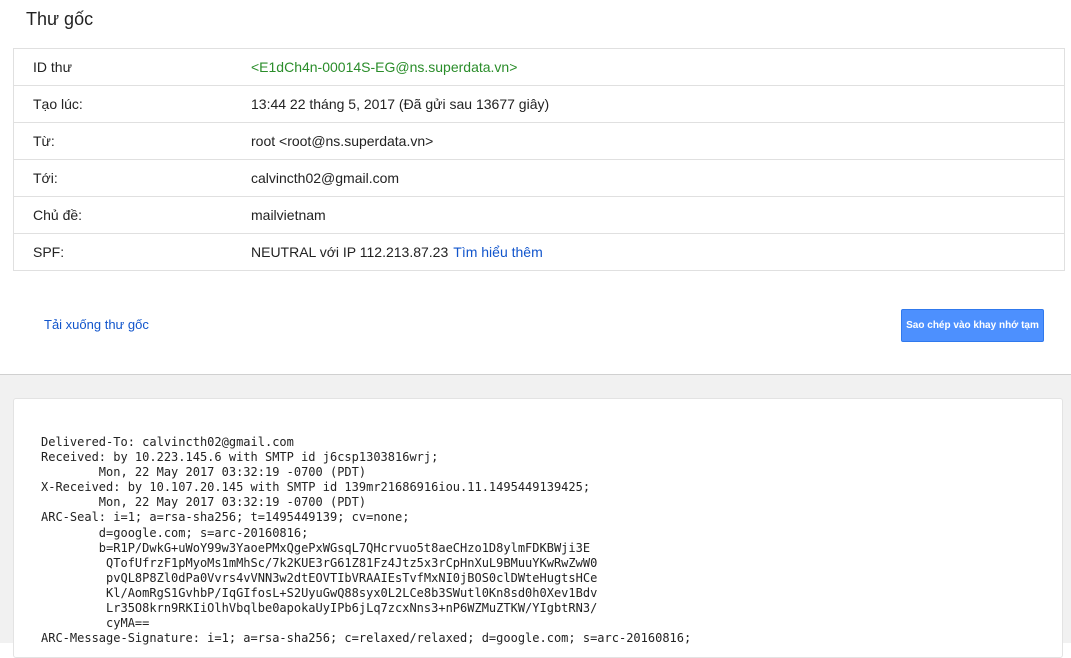 The image size is (1071, 658). I want to click on info-row-from: Từ: root <root@ns.superdata.vn>, so click(539, 140).